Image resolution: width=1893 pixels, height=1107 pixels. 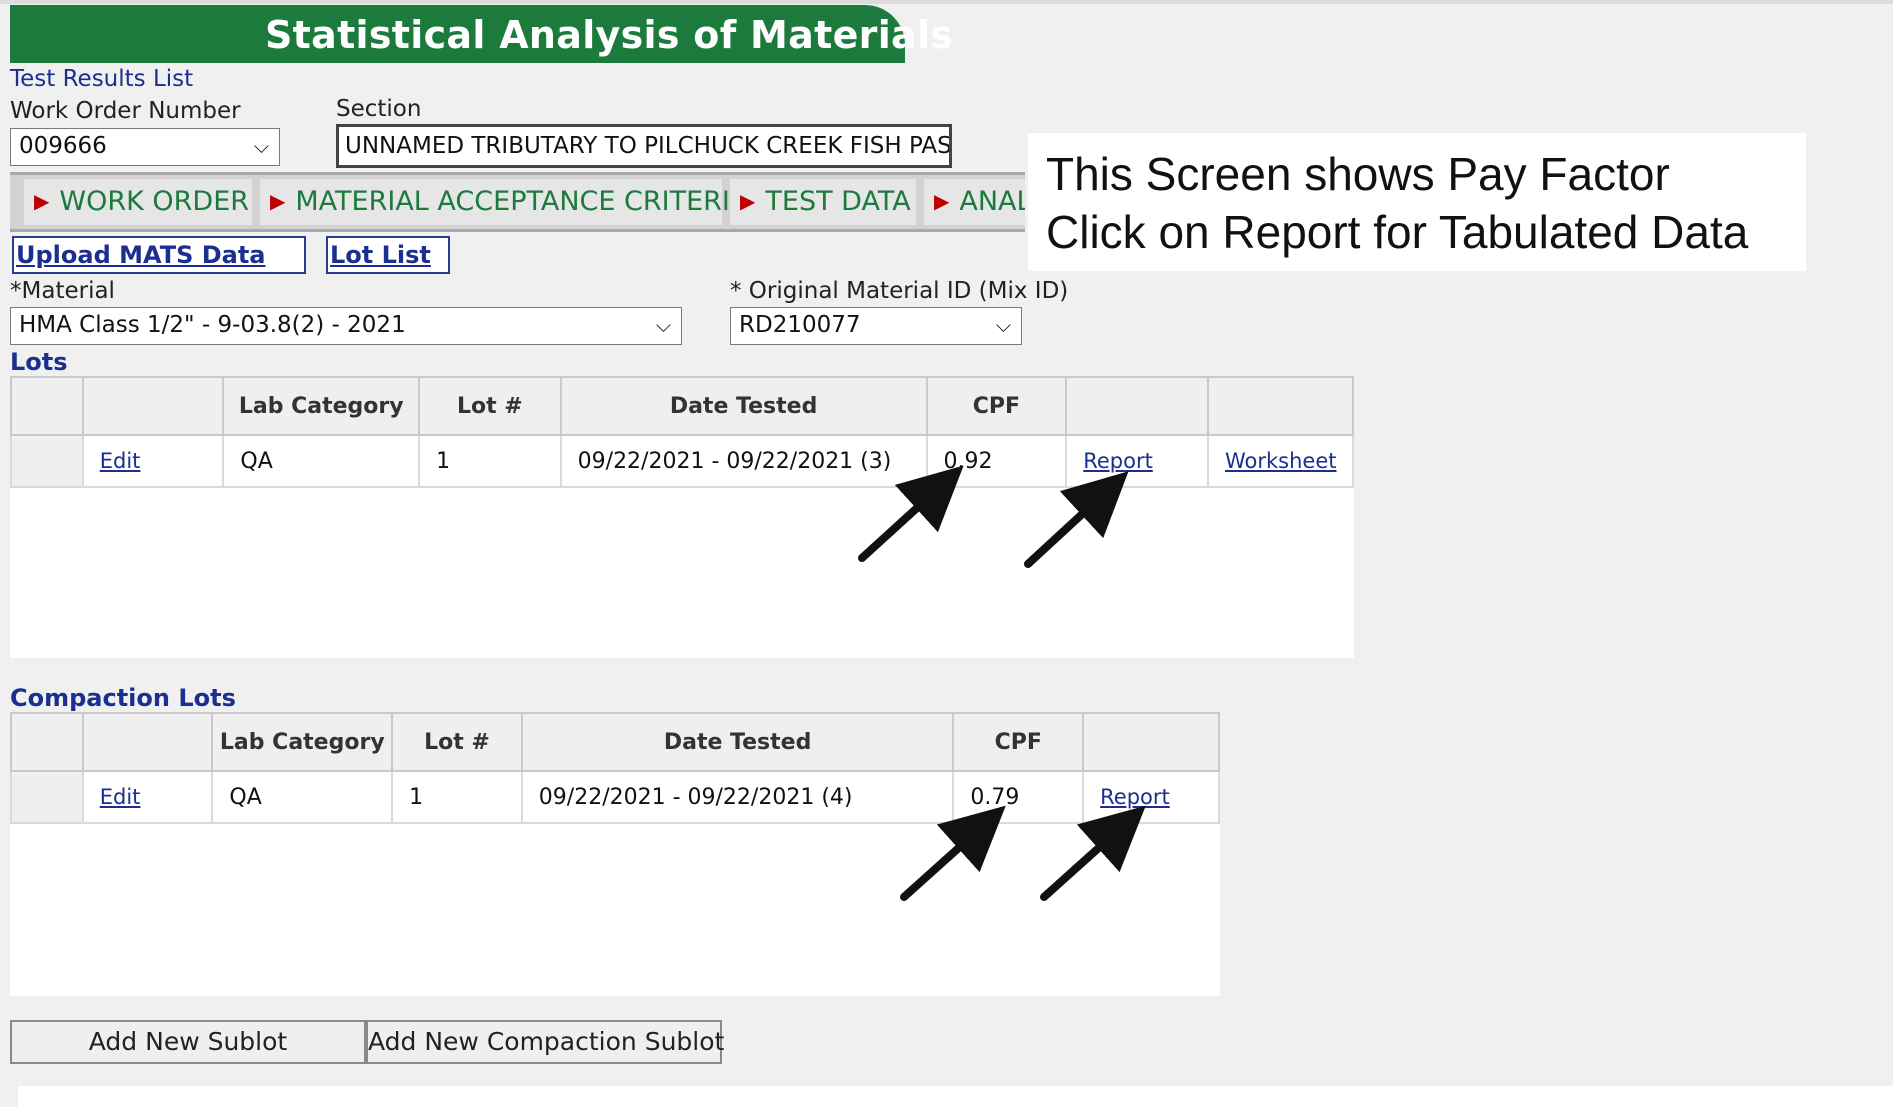 What do you see at coordinates (1002, 683) in the screenshot?
I see `annotation-arrows` at bounding box center [1002, 683].